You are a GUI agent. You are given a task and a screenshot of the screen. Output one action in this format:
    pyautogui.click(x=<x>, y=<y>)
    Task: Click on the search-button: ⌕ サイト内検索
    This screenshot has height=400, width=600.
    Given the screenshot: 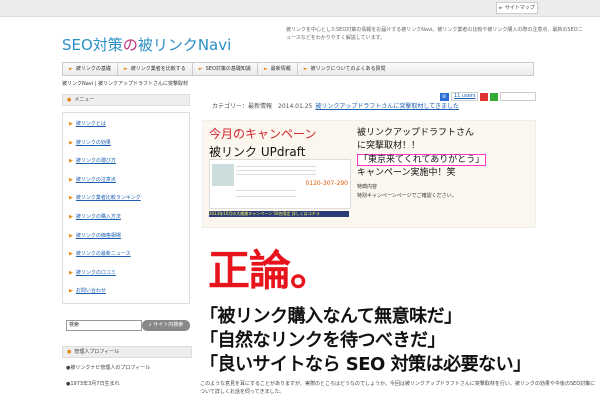 What is the action you would take?
    pyautogui.click(x=166, y=325)
    